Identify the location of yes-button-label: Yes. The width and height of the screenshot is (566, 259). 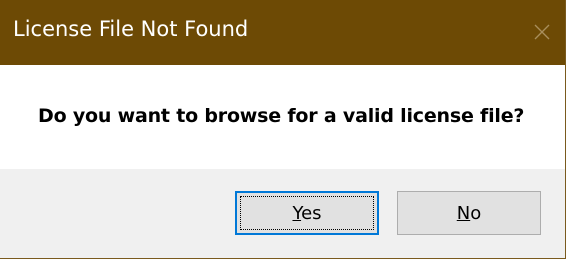
(306, 213).